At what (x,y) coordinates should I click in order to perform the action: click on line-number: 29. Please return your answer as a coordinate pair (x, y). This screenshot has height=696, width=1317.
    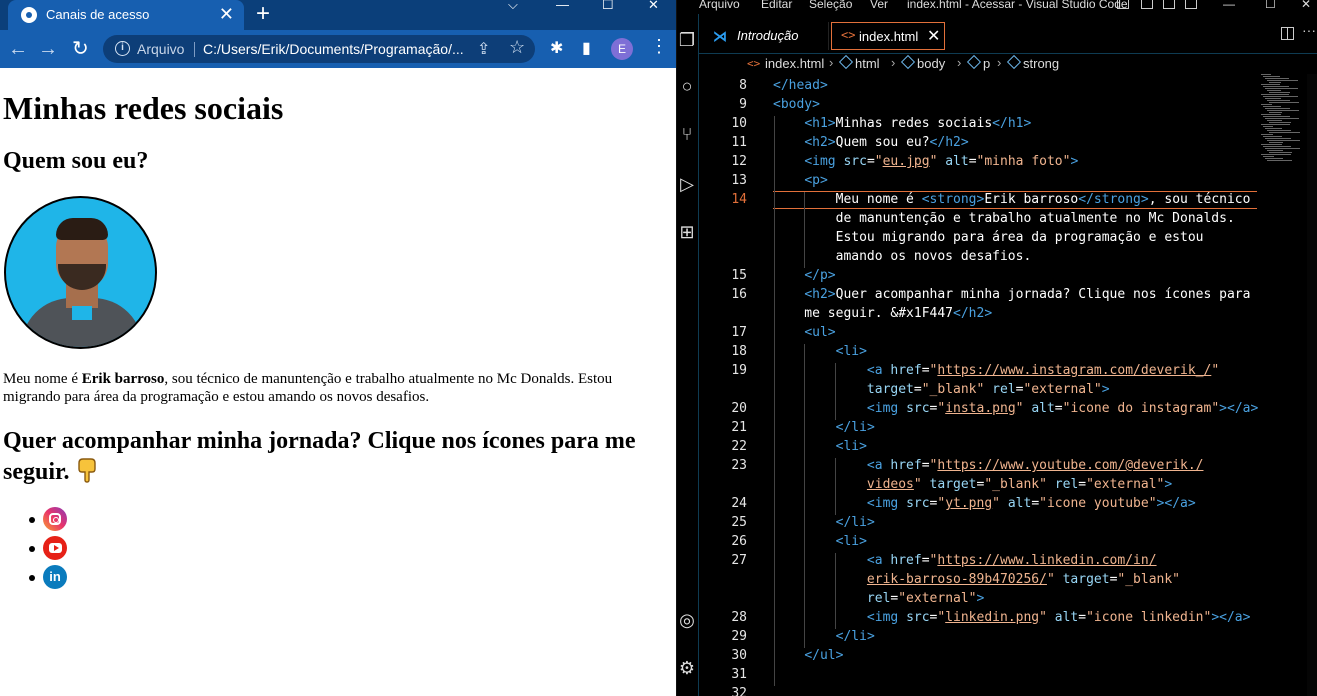
    Looking at the image, I should click on (739, 636).